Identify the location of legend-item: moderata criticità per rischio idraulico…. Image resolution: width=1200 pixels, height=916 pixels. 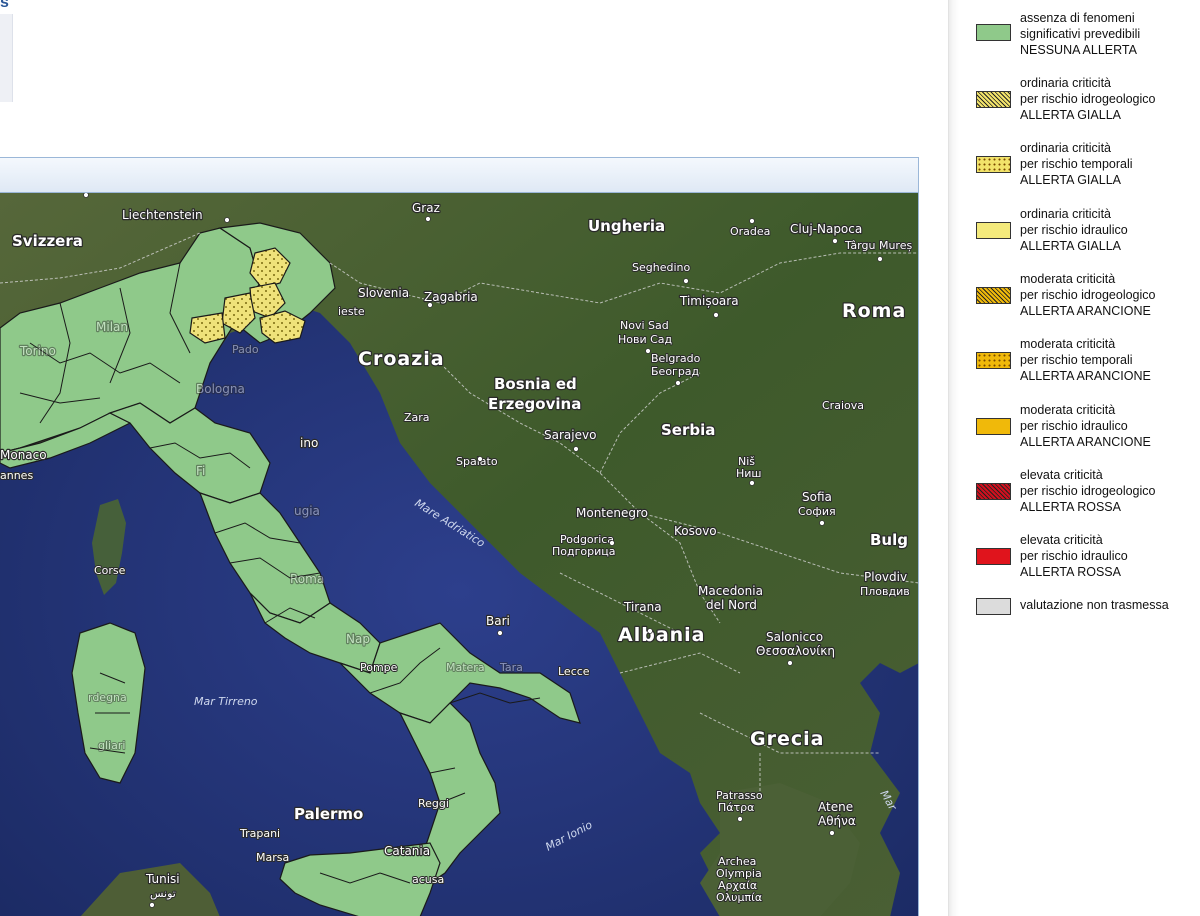
(1087, 430).